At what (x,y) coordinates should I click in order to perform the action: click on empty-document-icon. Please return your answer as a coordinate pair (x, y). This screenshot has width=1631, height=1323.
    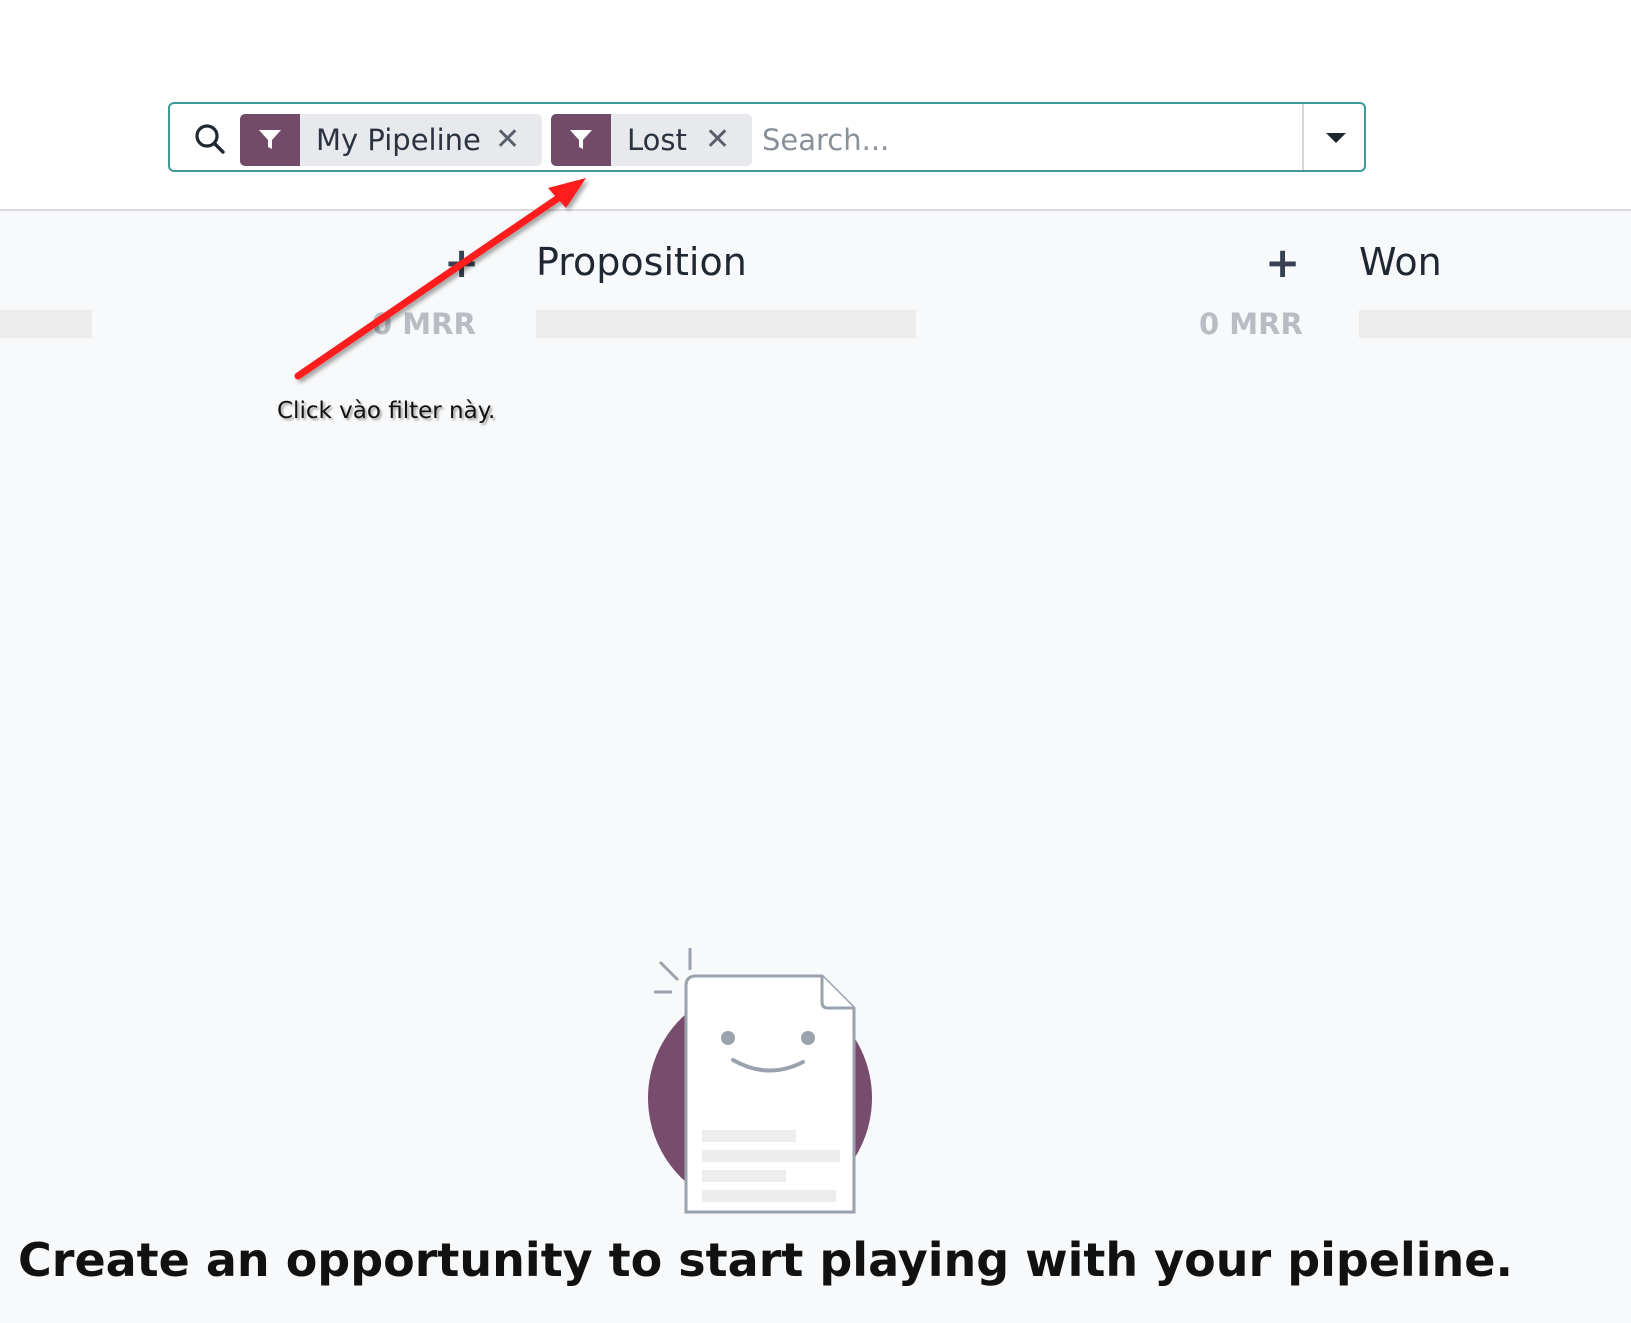
    Looking at the image, I should click on (760, 1081).